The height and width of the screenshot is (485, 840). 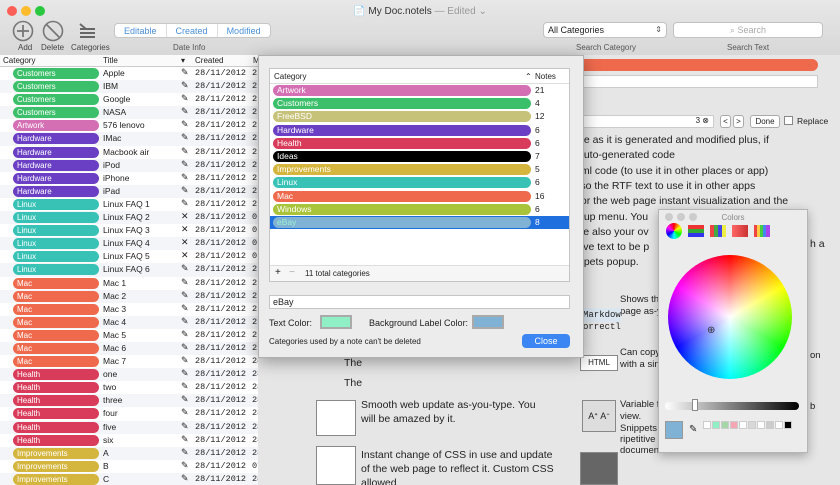 What do you see at coordinates (606, 47) in the screenshot?
I see `search-category-label: Search Category` at bounding box center [606, 47].